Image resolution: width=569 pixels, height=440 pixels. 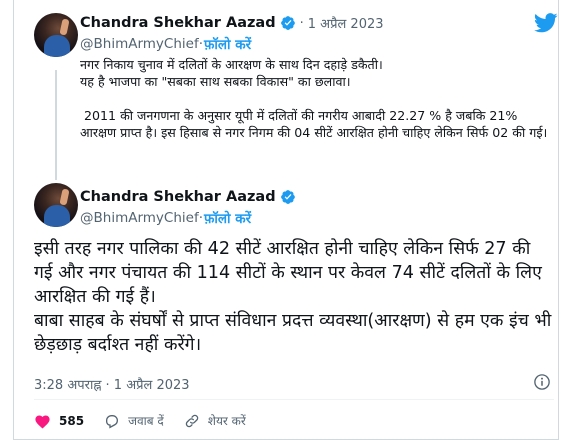 I want to click on share-label: शेयर करें, so click(x=226, y=421).